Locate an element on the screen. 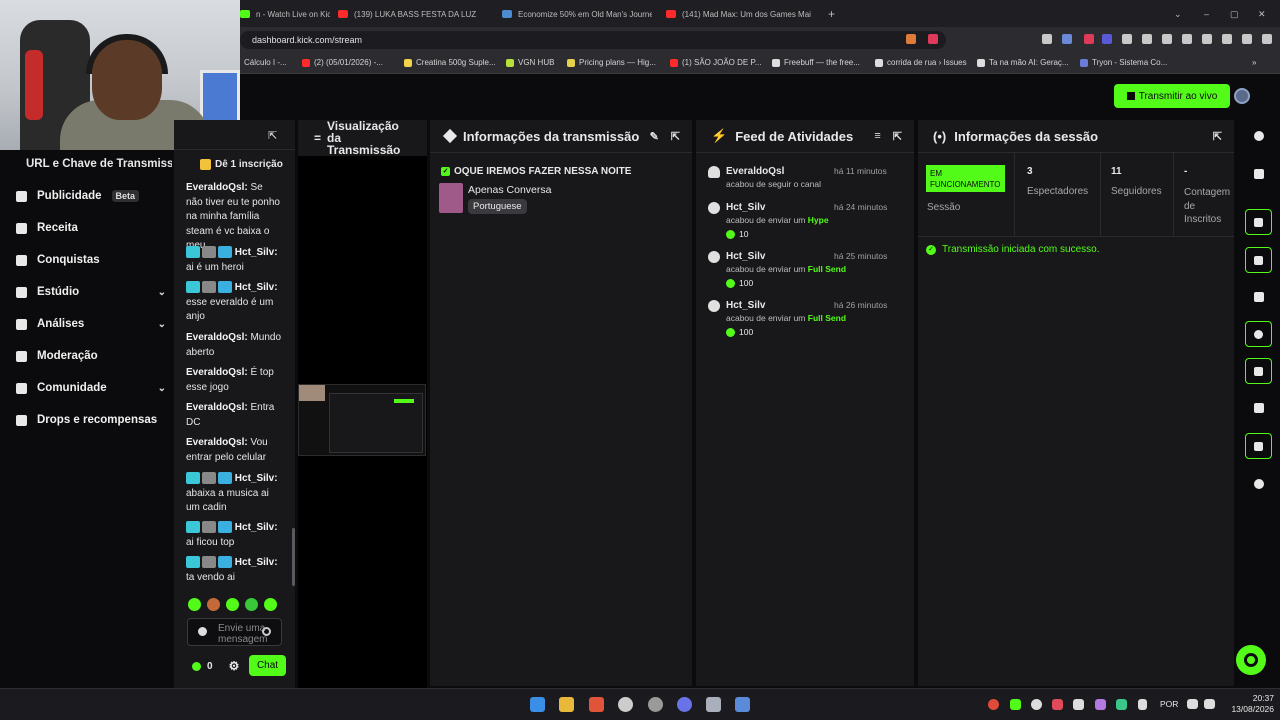 Image resolution: width=1280 pixels, height=720 pixels. toolbar-button-camera is located at coordinates (1258, 222).